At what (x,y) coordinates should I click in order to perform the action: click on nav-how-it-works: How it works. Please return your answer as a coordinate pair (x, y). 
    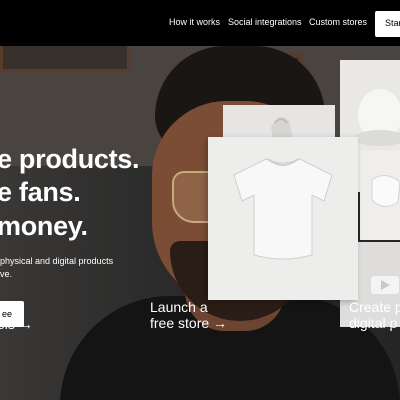
    Looking at the image, I should click on (194, 22).